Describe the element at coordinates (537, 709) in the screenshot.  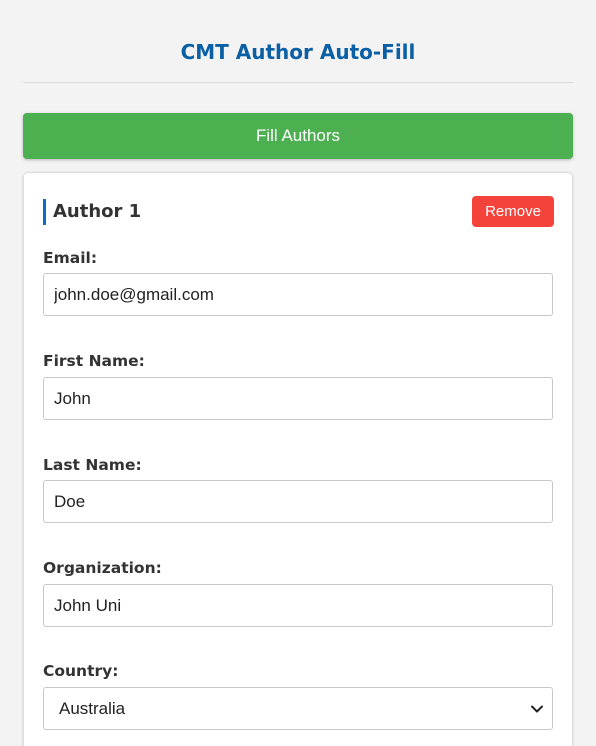
I see `chevron-down-icon` at that location.